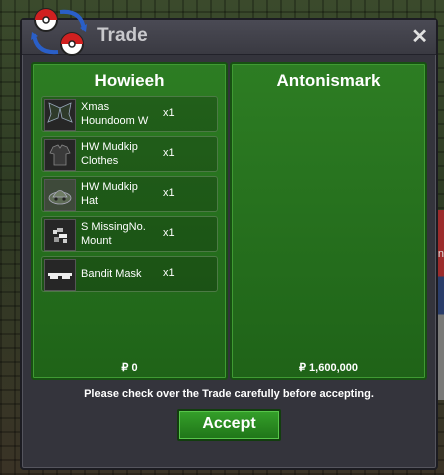 The height and width of the screenshot is (475, 444). I want to click on trade-item-slot: Bandit Mask x1, so click(129, 274).